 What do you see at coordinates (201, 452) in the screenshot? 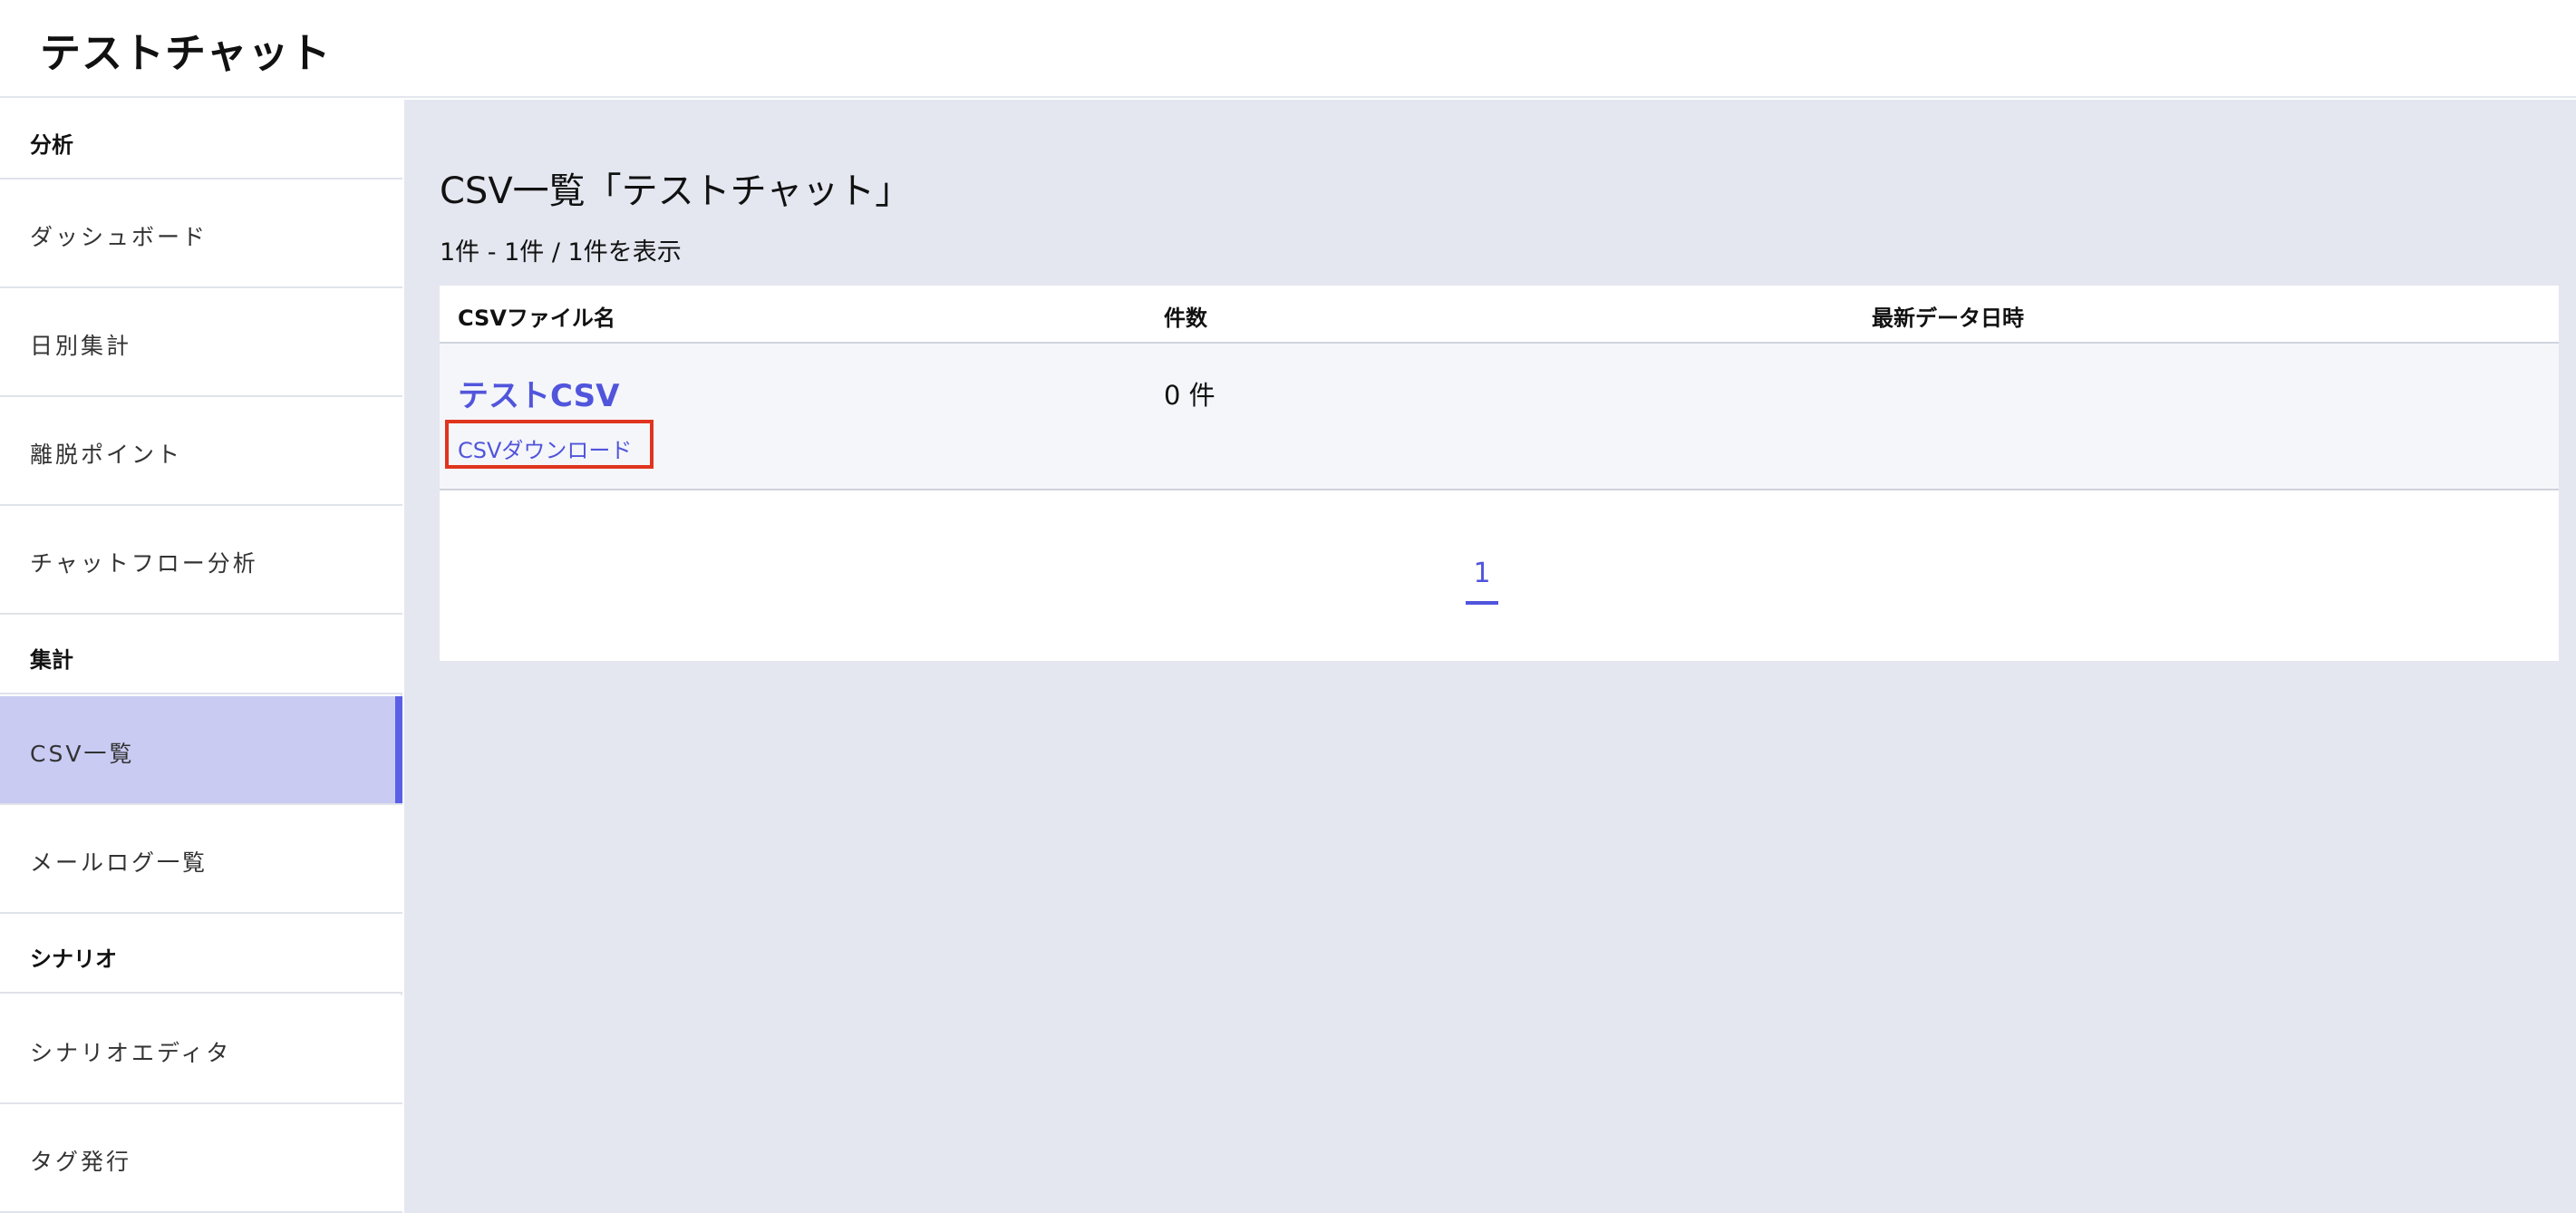
I see `sidebar-item-exit-points: 離脱ポイント` at bounding box center [201, 452].